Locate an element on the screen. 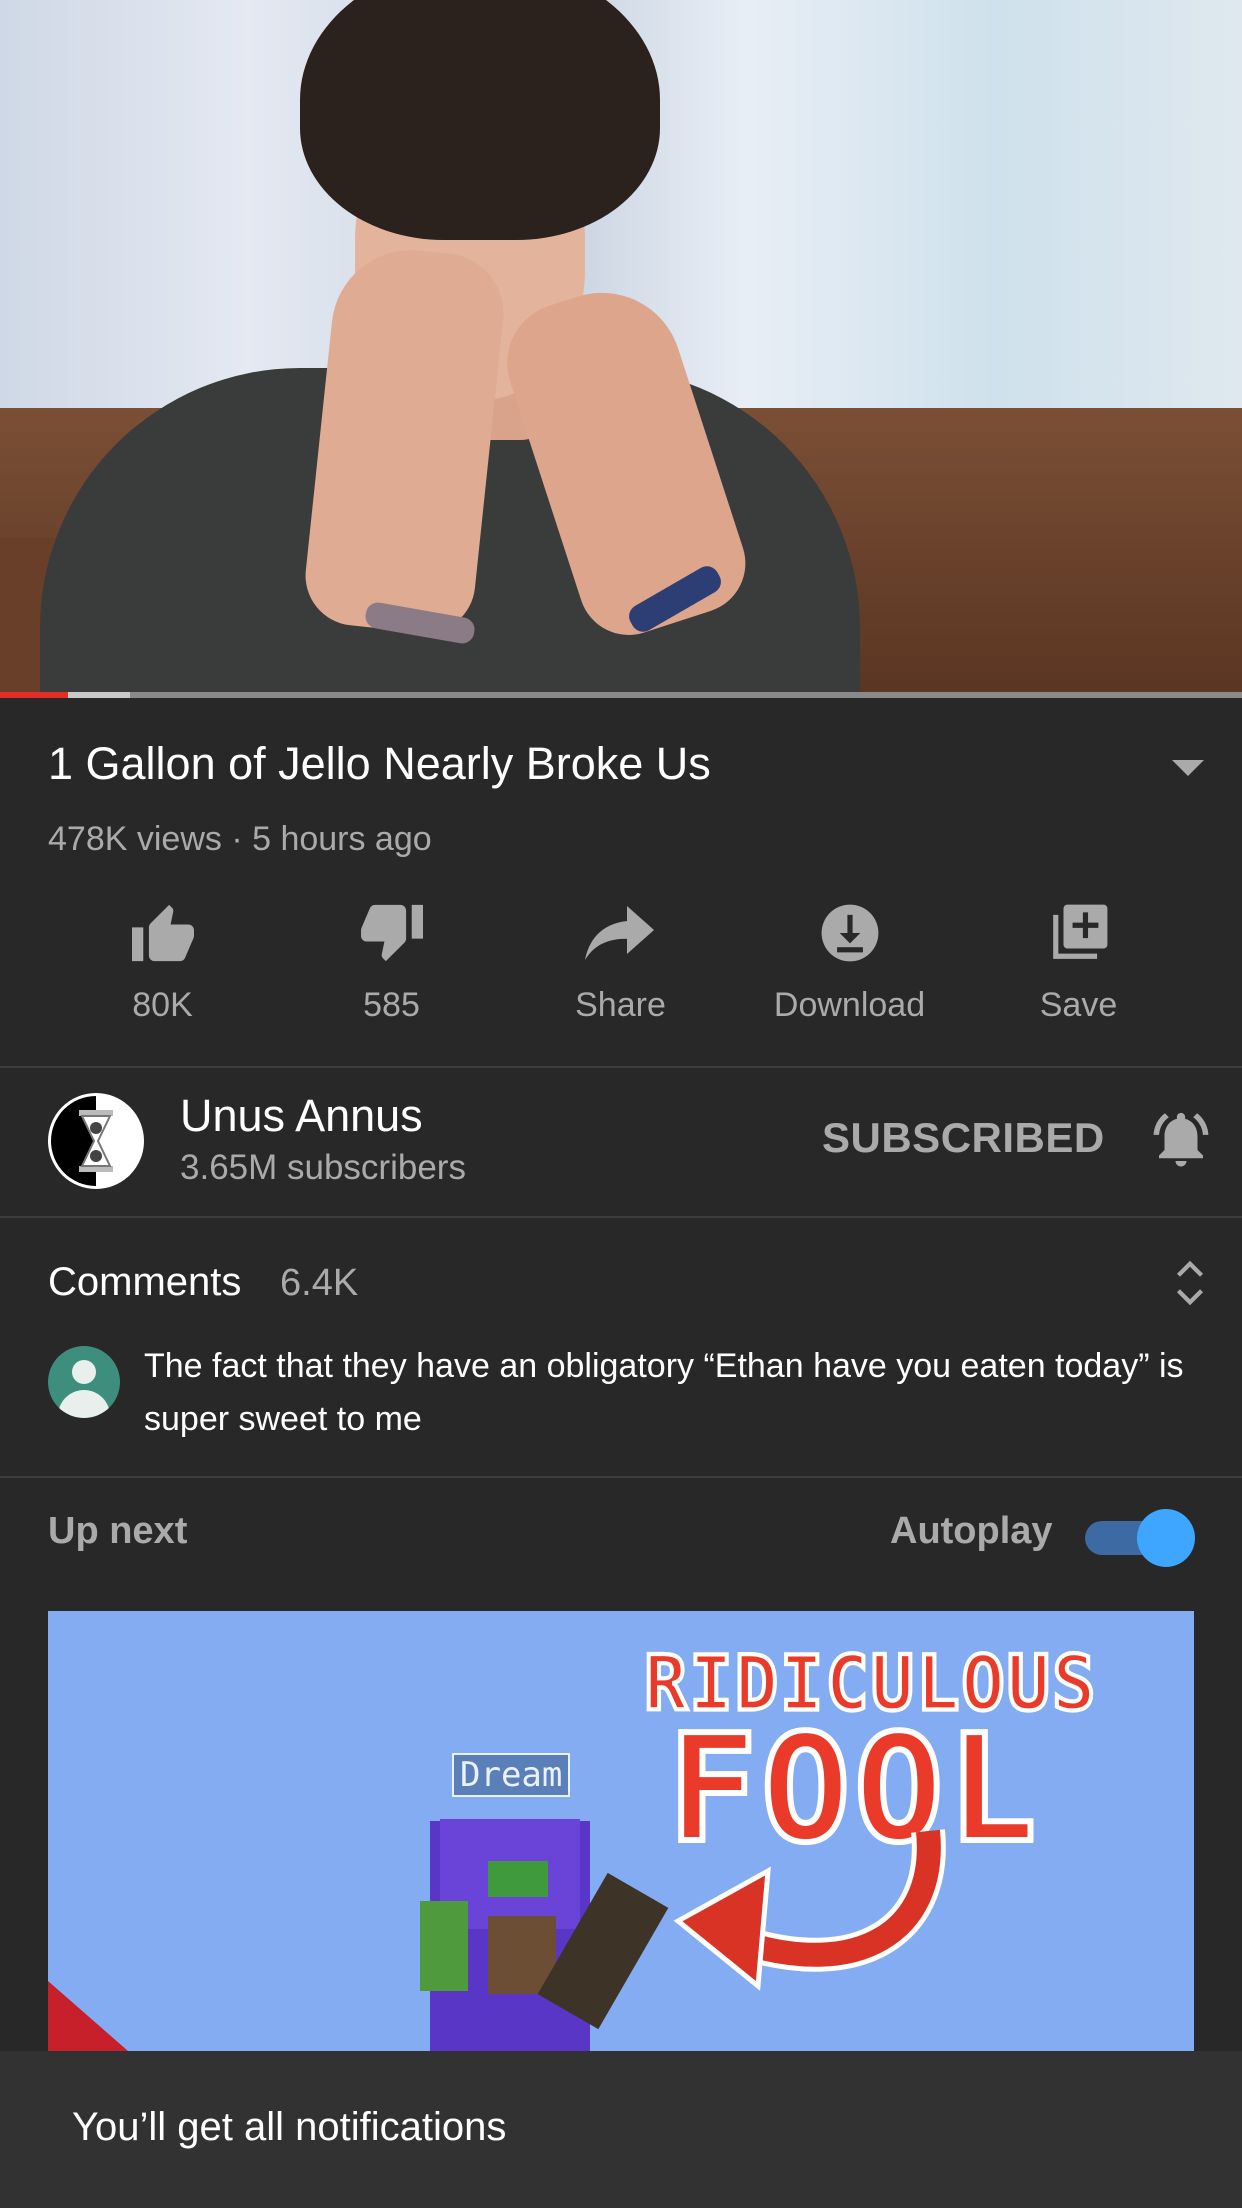  expand-comments-button is located at coordinates (1190, 1283).